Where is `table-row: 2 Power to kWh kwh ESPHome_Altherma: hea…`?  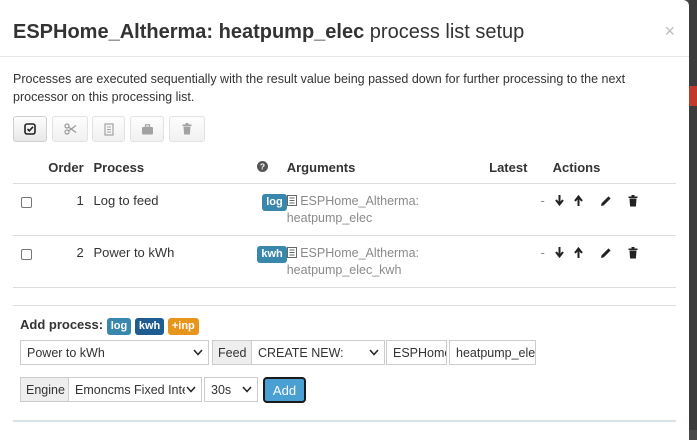 table-row: 2 Power to kWh kwh ESPHome_Altherma: hea… is located at coordinates (344, 261).